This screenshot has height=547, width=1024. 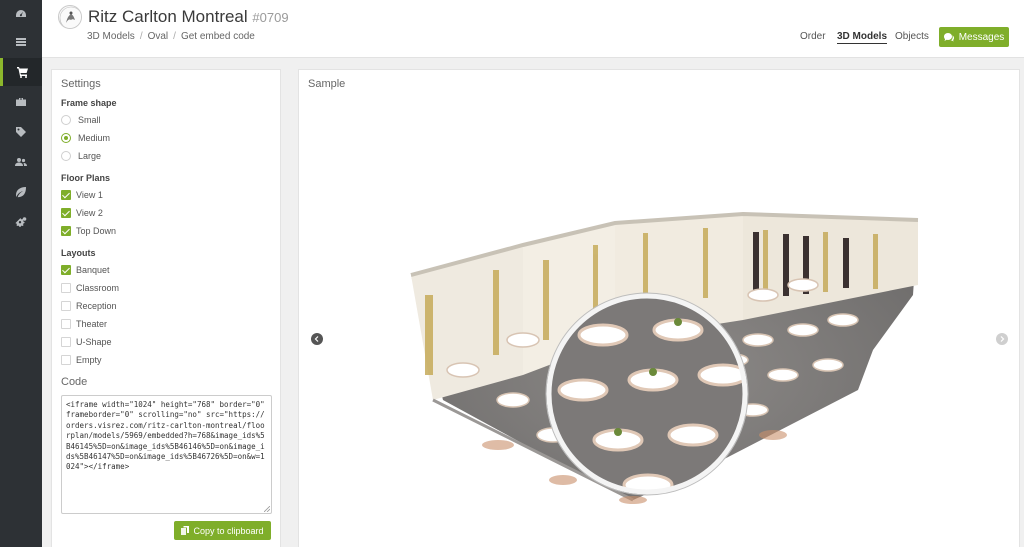 I want to click on floor-plan-top-down: Top Down, so click(x=88, y=231).